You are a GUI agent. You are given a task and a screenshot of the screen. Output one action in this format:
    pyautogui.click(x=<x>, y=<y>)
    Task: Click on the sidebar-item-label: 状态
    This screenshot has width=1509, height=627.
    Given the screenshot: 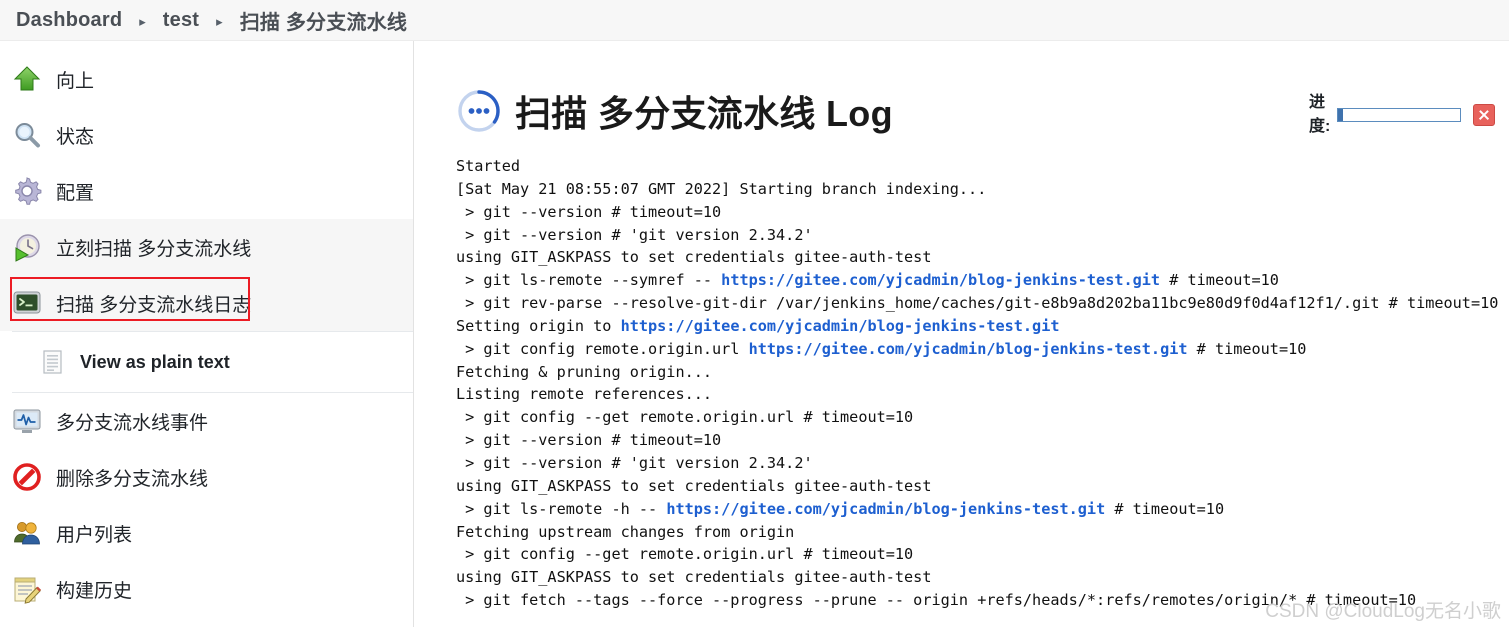 What is the action you would take?
    pyautogui.click(x=75, y=137)
    